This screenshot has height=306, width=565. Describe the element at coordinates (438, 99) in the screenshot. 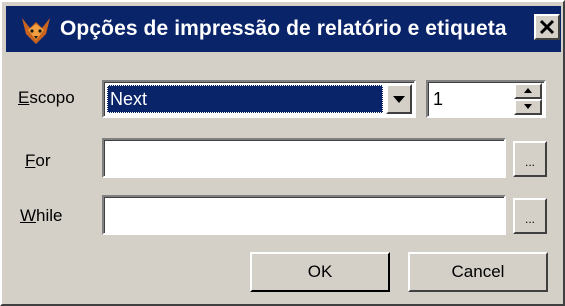

I see `count-value: 1` at that location.